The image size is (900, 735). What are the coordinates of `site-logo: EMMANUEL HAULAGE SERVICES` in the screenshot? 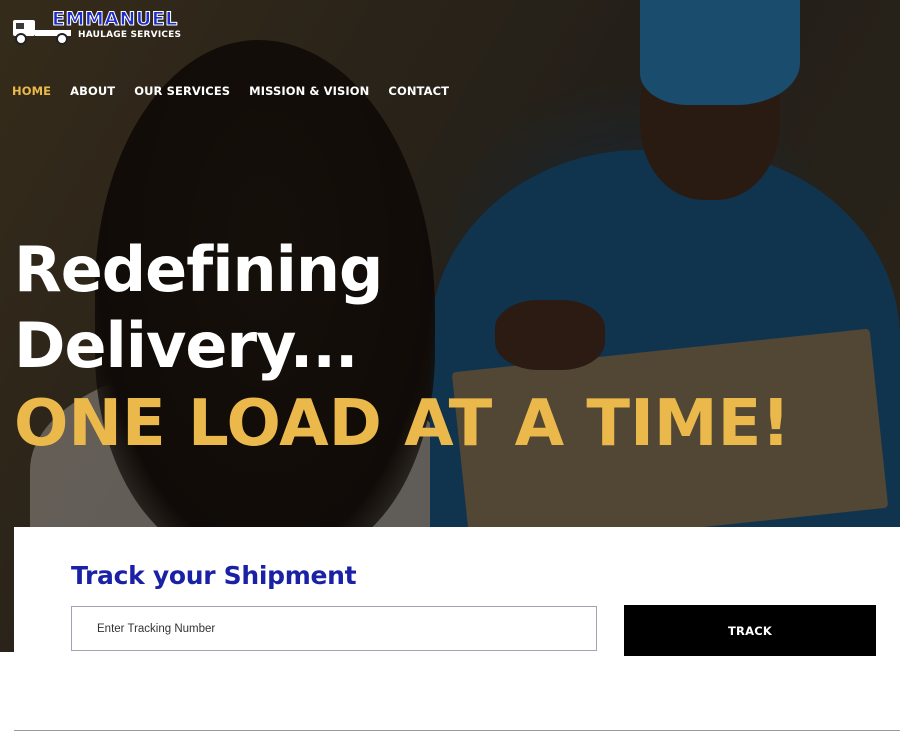 It's located at (99, 27).